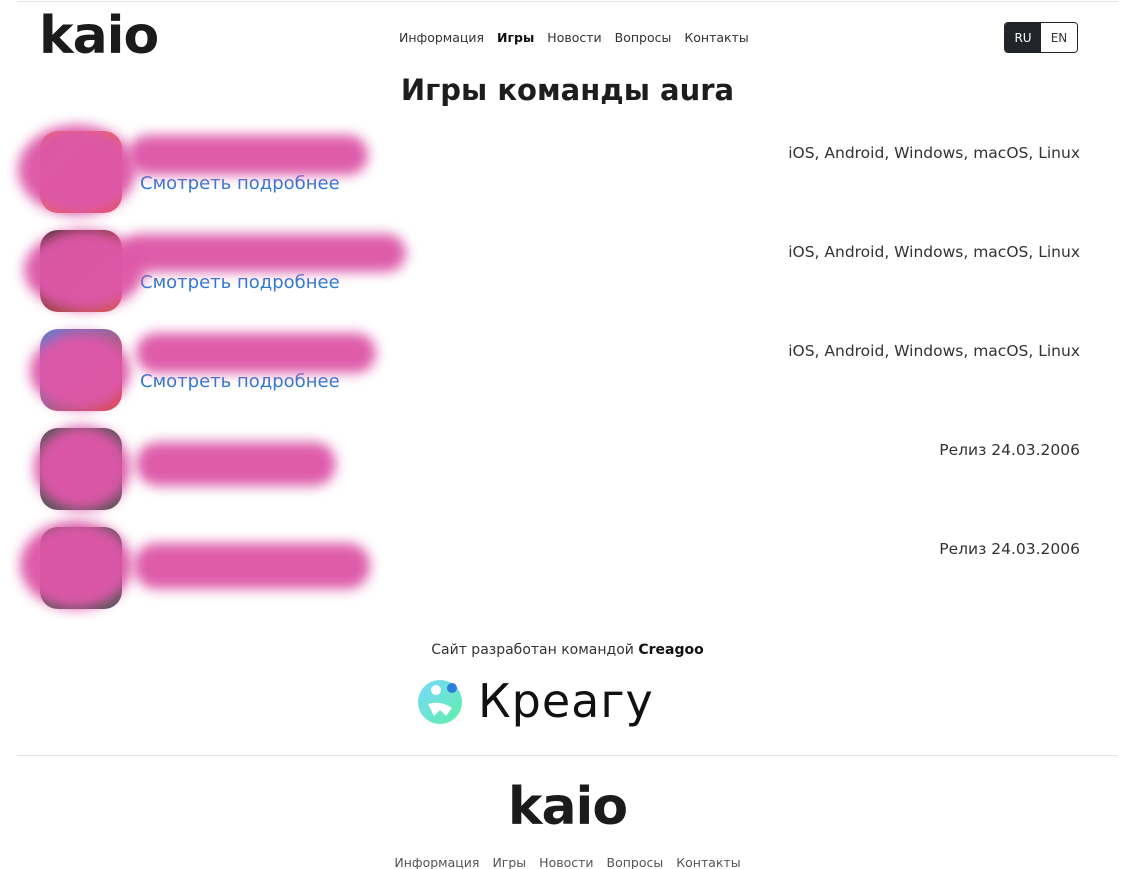 Image resolution: width=1135 pixels, height=869 pixels. I want to click on nav-item-news: Новости, so click(574, 37).